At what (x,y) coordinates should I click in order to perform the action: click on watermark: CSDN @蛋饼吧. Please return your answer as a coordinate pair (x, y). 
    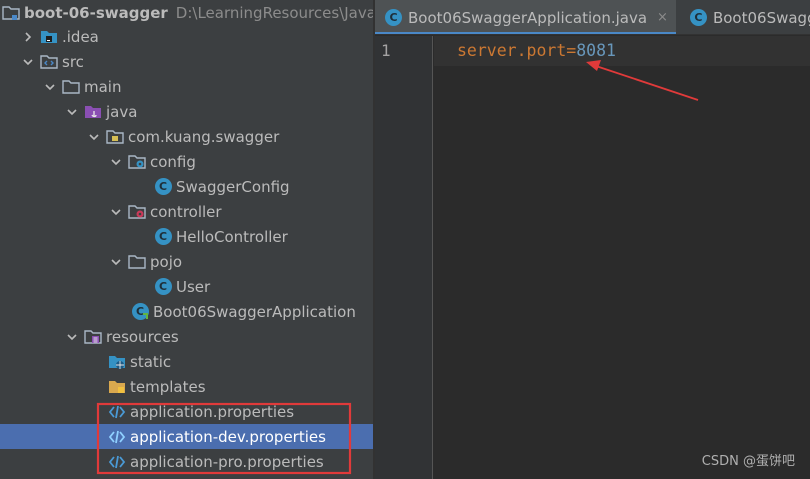
    Looking at the image, I should click on (748, 461).